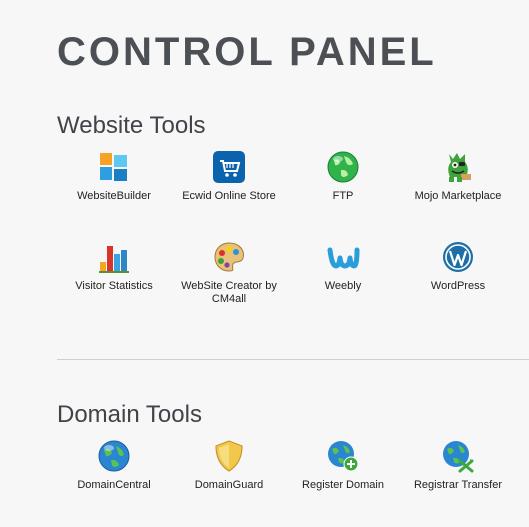 The height and width of the screenshot is (527, 529). I want to click on tool-register-domain: Register Domain, so click(343, 465).